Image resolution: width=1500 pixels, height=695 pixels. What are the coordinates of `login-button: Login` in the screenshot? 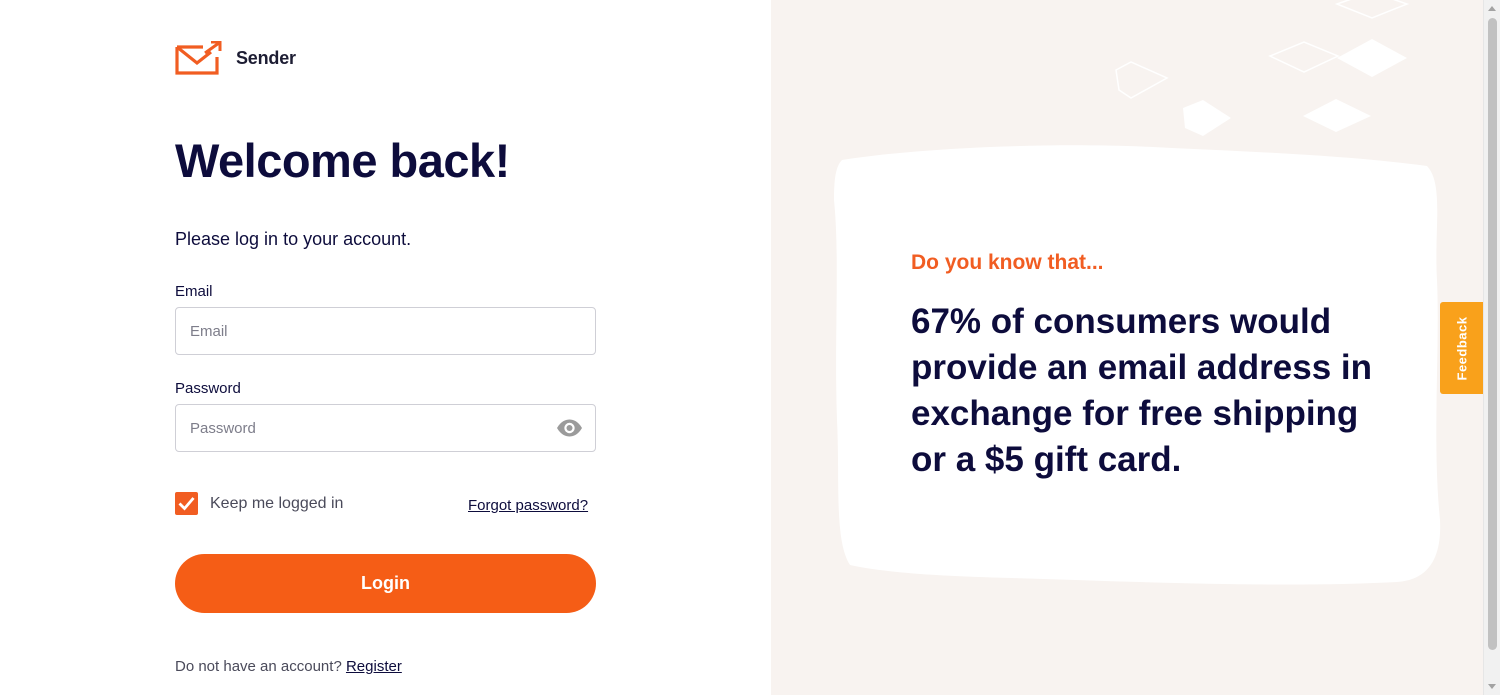 It's located at (385, 583).